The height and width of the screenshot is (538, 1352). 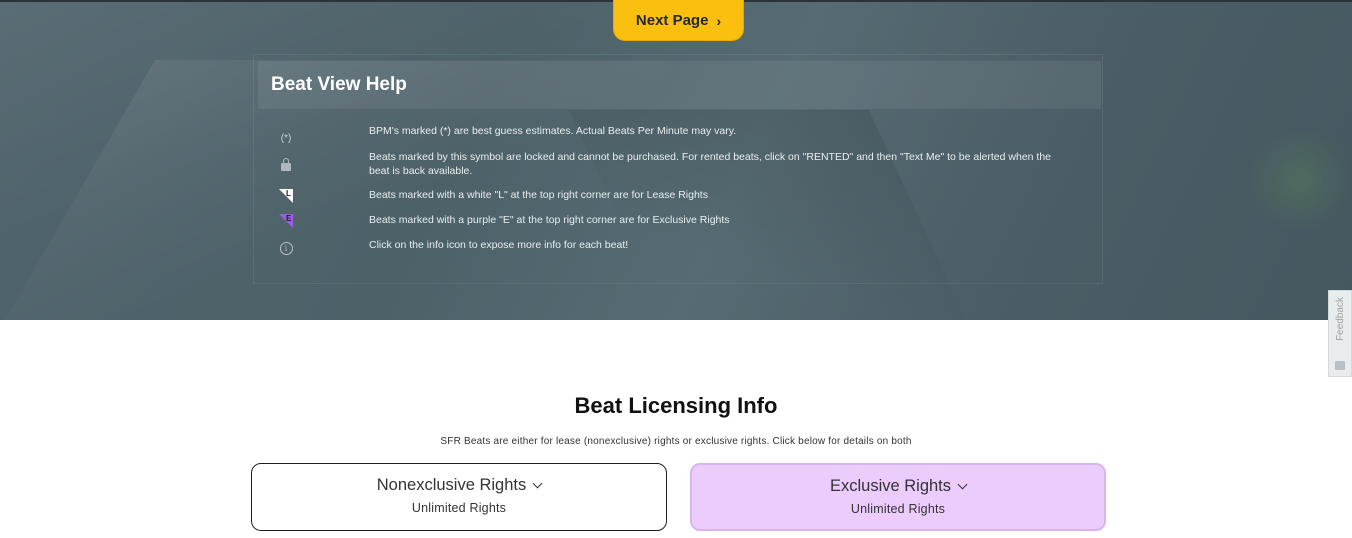 I want to click on exclusive-rights-toggle: Exclusive Rights Unlimited Rights, so click(x=898, y=497).